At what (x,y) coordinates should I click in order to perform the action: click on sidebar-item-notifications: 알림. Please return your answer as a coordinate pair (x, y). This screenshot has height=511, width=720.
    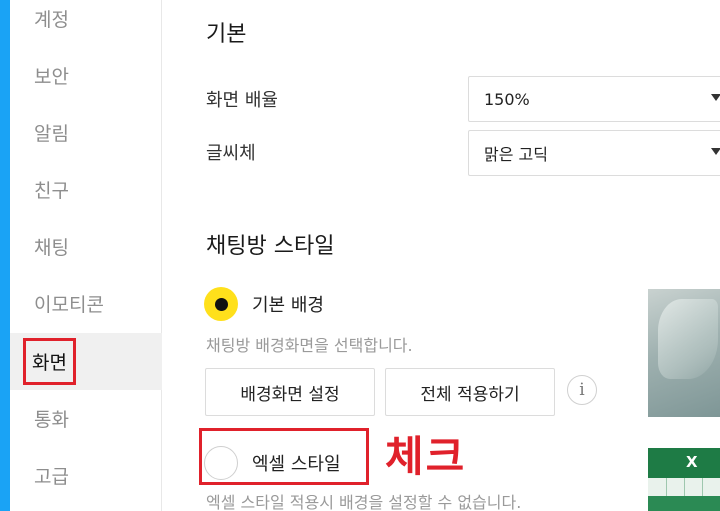
    Looking at the image, I should click on (86, 132).